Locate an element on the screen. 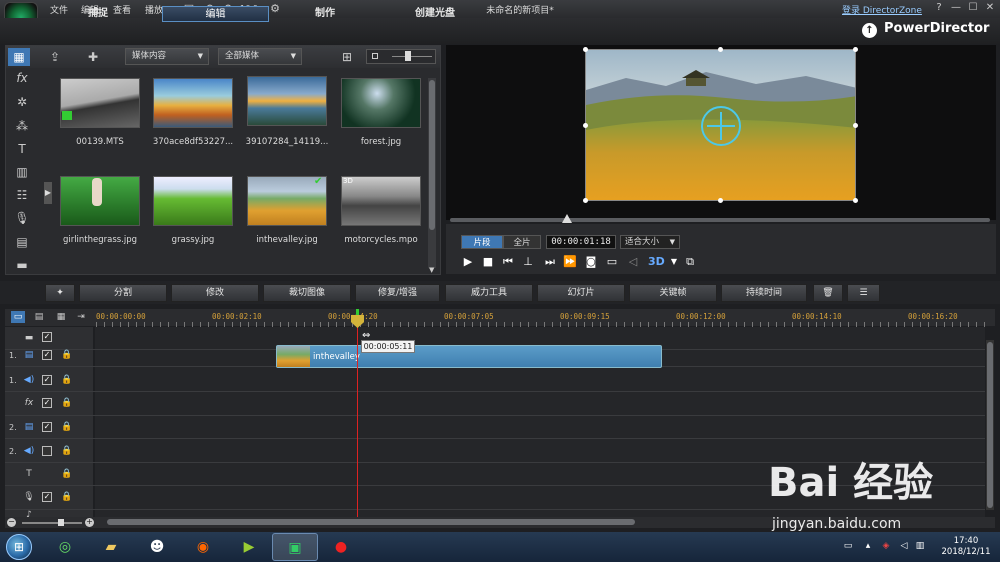  keyboard-tray-icon: ▭ is located at coordinates (848, 547).